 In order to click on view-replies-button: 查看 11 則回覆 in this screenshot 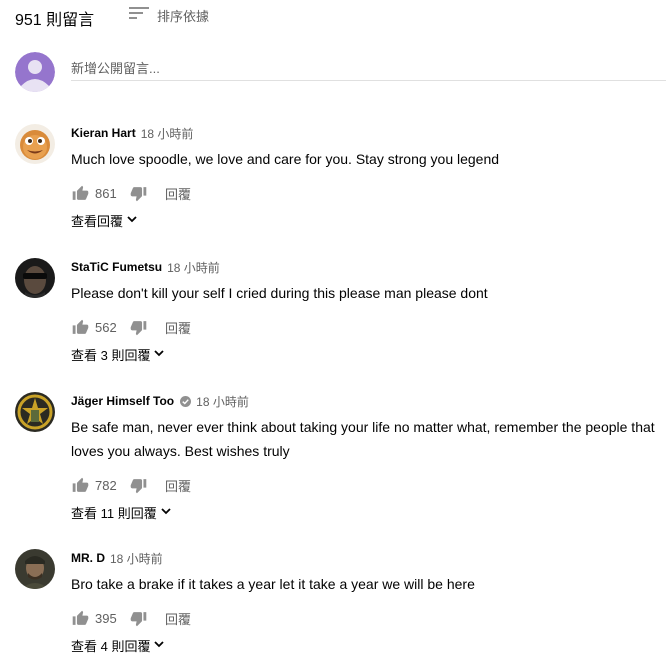, I will do `click(368, 512)`.